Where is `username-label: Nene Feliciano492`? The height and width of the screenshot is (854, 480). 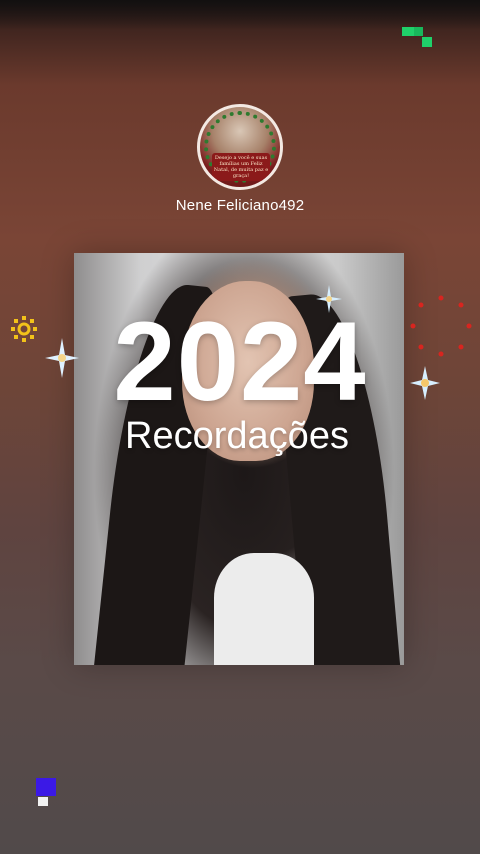 username-label: Nene Feliciano492 is located at coordinates (240, 205).